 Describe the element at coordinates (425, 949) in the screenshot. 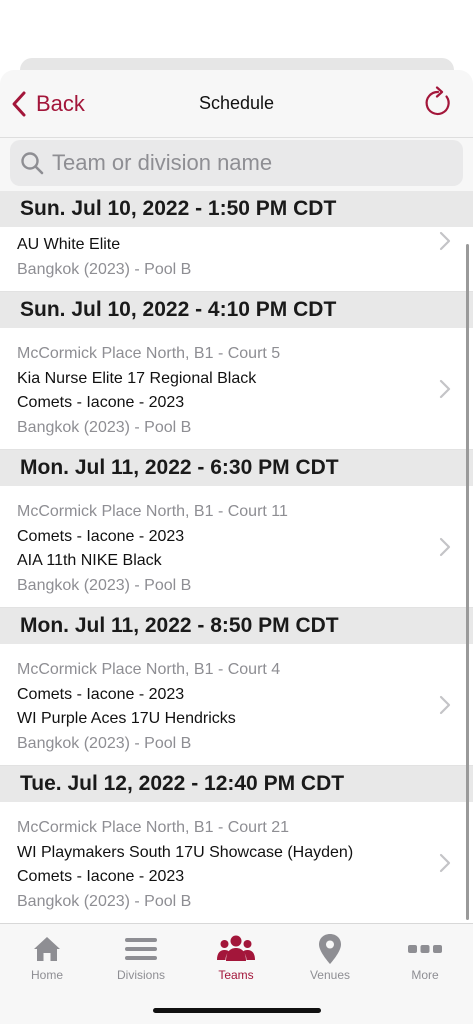

I see `ellipsis-icon` at that location.